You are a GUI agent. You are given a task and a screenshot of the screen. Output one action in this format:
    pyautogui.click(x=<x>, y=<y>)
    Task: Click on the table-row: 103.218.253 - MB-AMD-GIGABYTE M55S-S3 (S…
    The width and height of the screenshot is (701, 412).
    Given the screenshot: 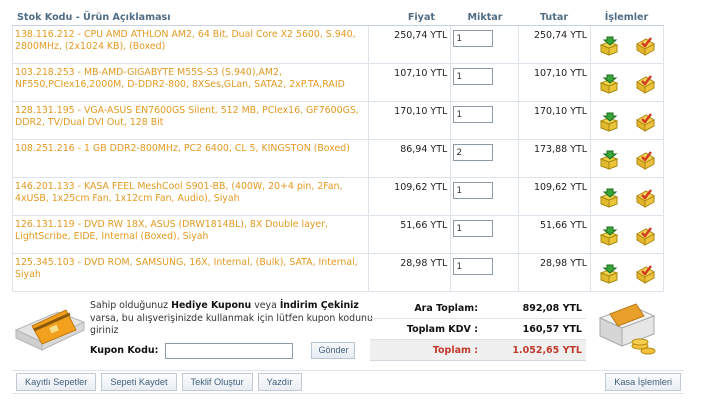 What is the action you would take?
    pyautogui.click(x=338, y=83)
    